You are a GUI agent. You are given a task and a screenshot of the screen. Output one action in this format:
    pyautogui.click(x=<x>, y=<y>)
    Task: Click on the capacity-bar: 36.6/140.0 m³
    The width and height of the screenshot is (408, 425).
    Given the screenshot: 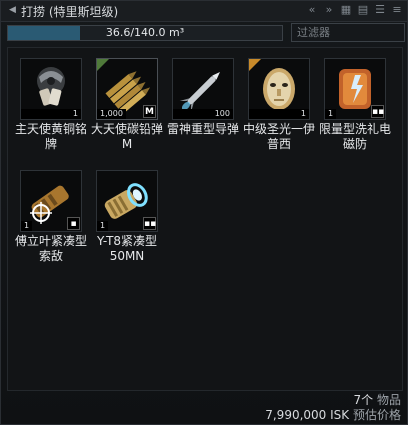 What is the action you would take?
    pyautogui.click(x=145, y=33)
    